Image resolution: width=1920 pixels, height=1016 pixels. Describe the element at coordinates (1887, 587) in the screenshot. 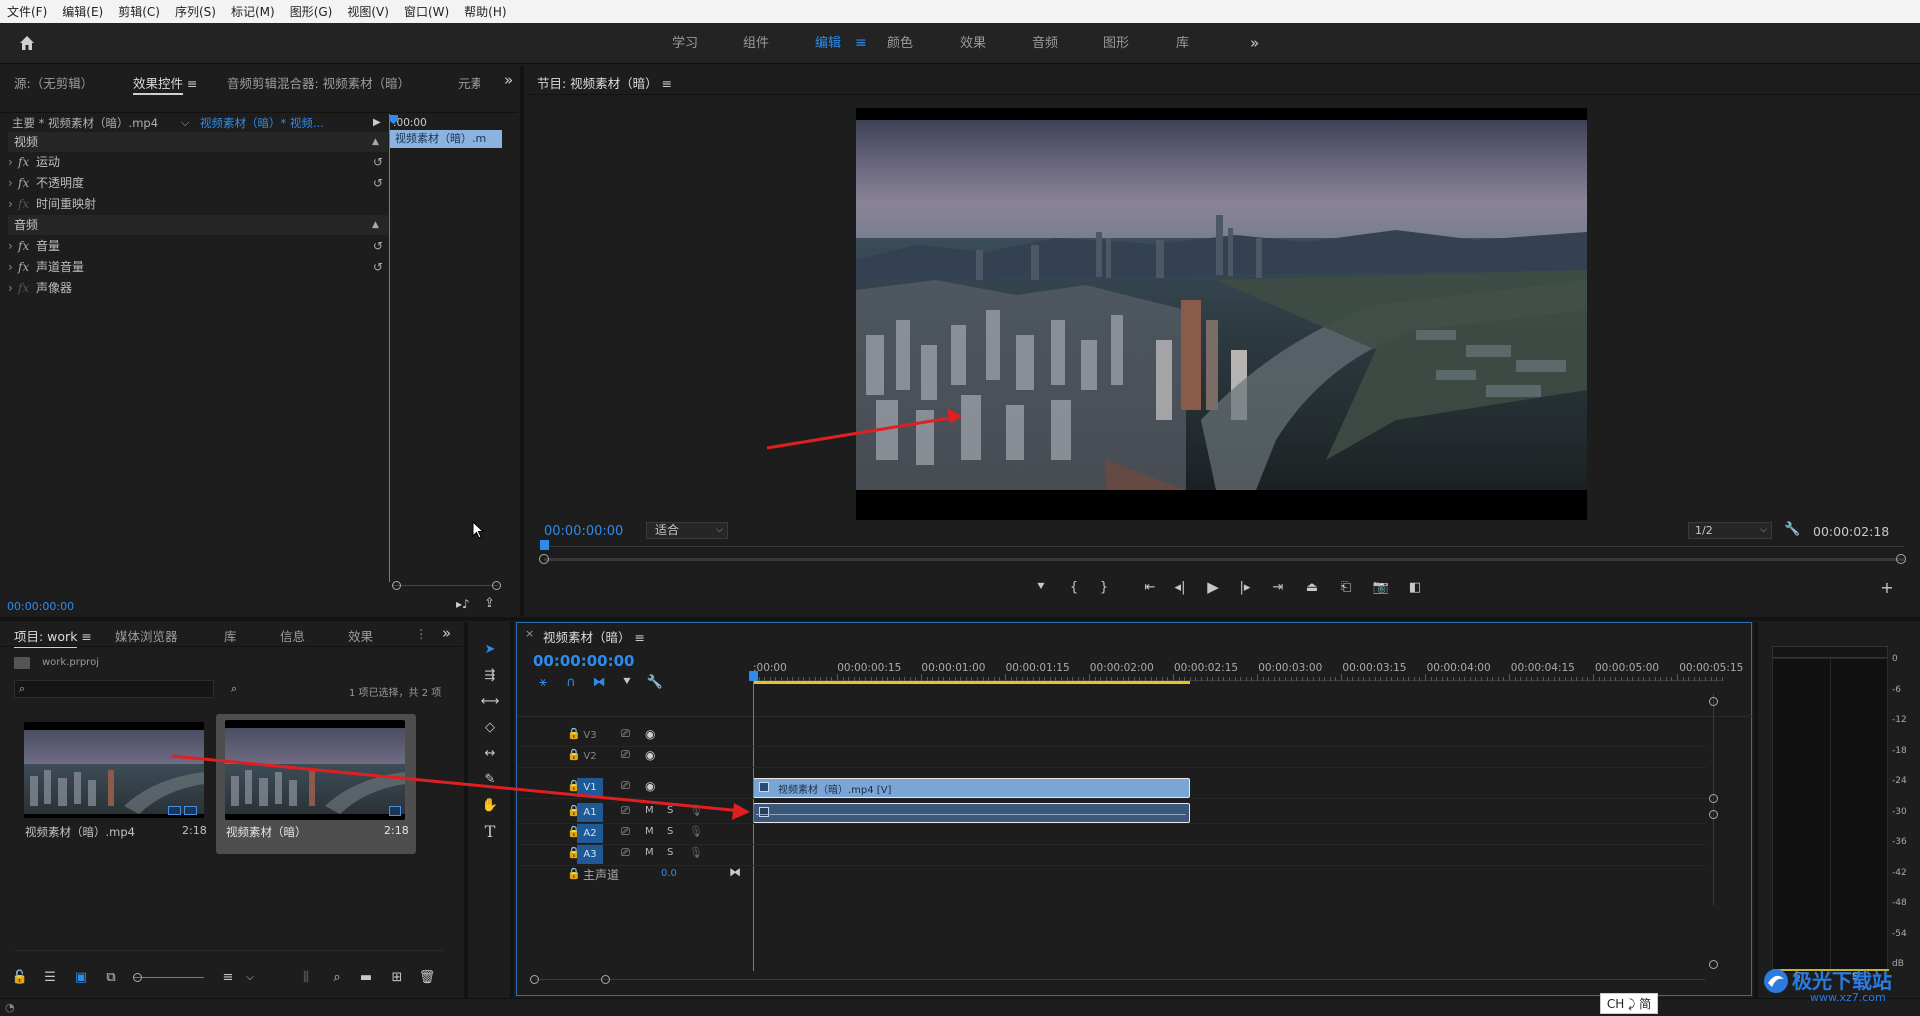

I see `add-button-icon: +` at that location.